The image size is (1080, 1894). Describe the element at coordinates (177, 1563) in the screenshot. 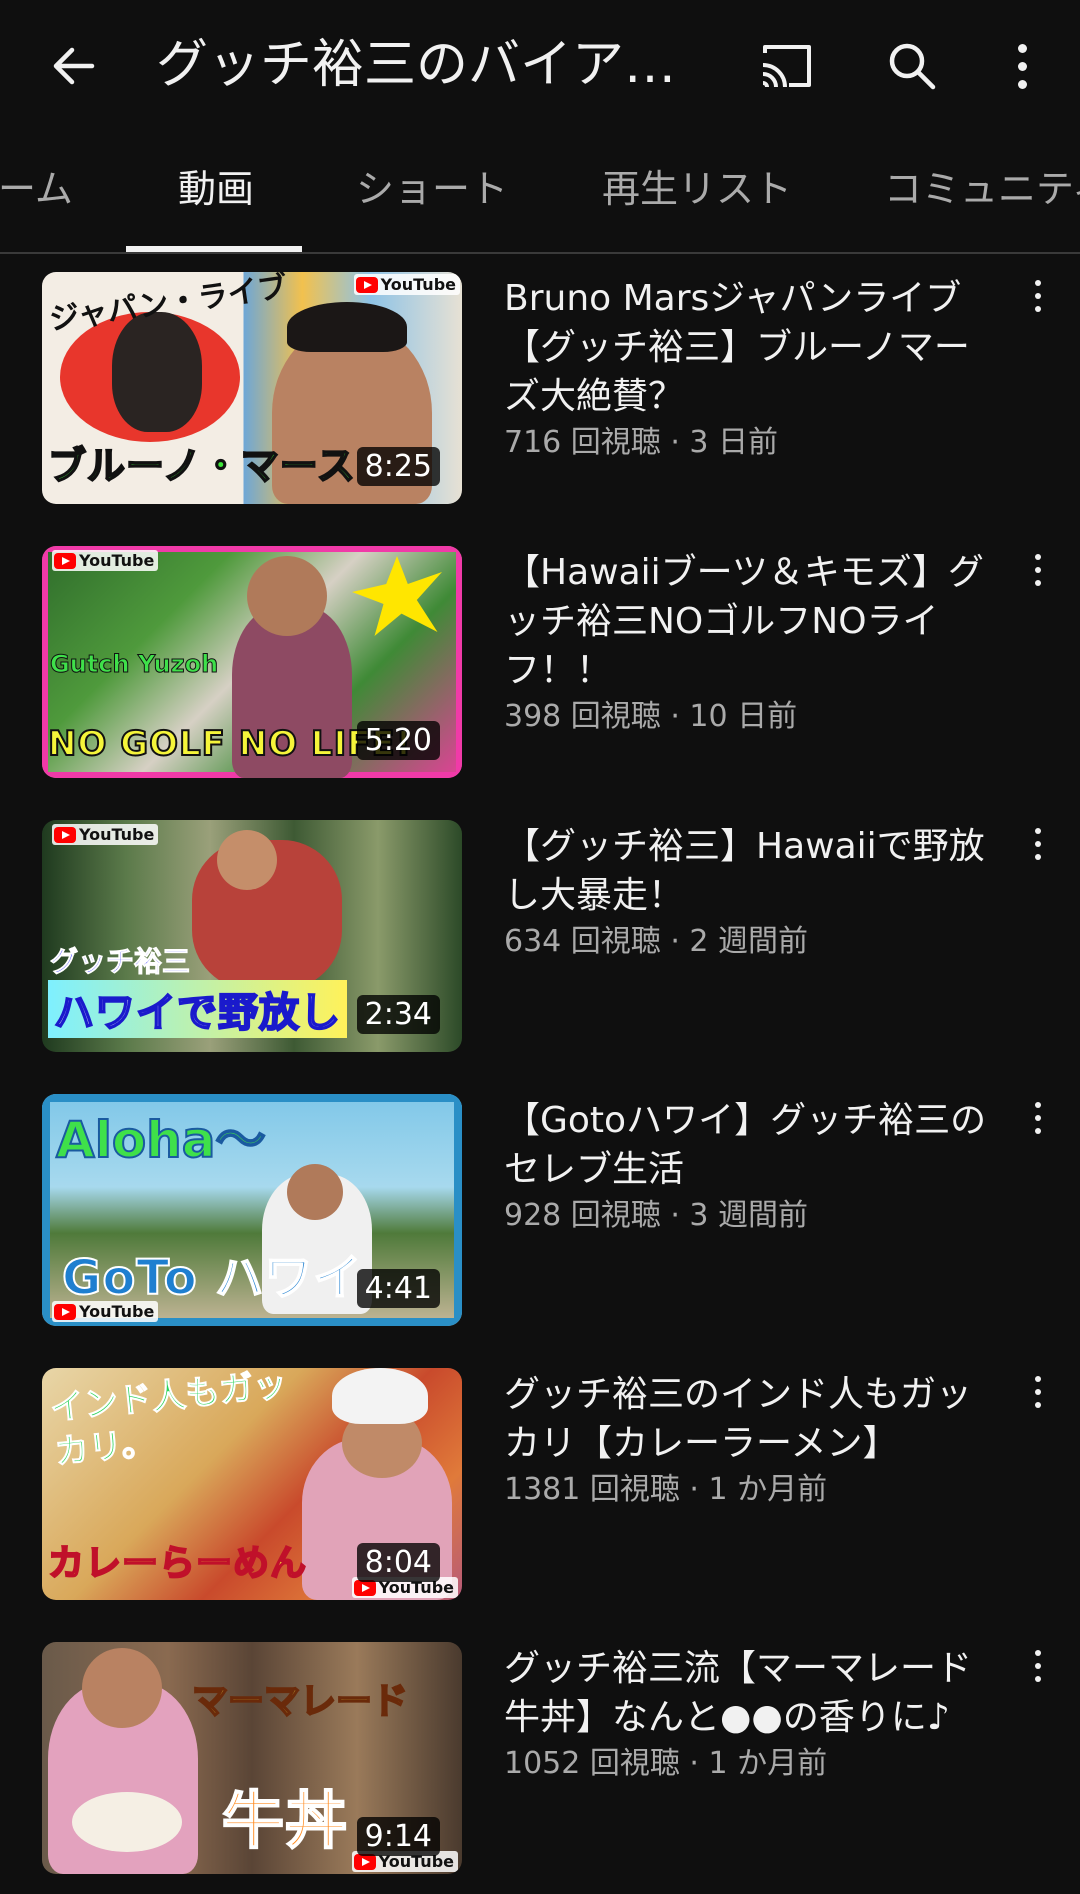

I see `thumbnail-caption: カレーらーめん` at that location.